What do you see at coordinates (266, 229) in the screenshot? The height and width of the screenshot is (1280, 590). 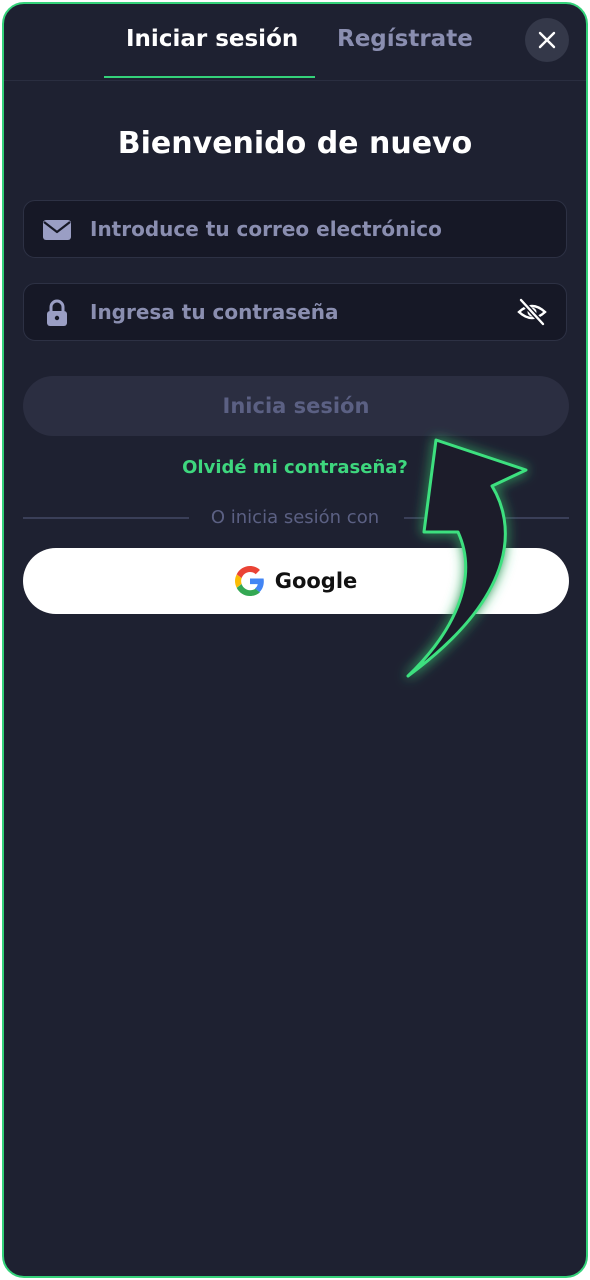 I see `email-placeholder: Introduce tu correo electrónico` at bounding box center [266, 229].